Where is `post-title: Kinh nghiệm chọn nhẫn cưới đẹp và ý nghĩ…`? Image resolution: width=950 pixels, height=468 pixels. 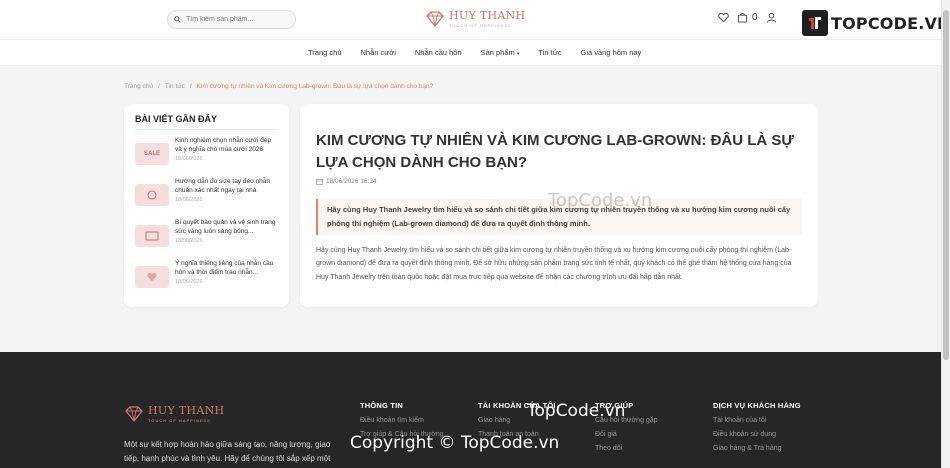 post-title: Kinh nghiệm chọn nhẫn cưới đẹp và ý nghĩ… is located at coordinates (226, 145).